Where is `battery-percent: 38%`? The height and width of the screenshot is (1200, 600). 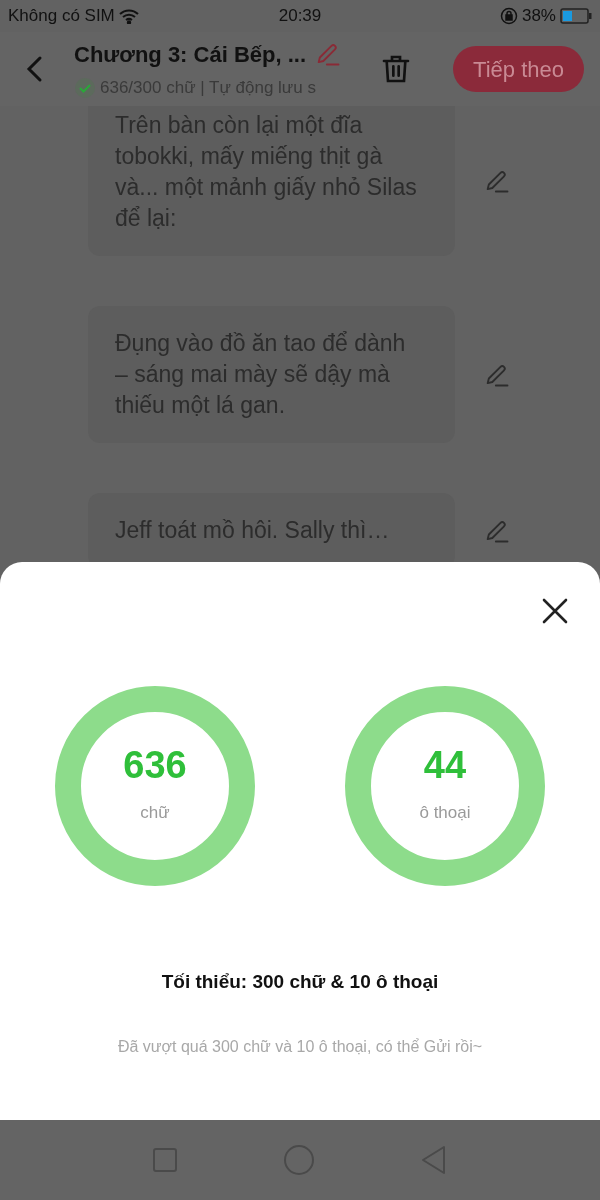
battery-percent: 38% is located at coordinates (538, 16).